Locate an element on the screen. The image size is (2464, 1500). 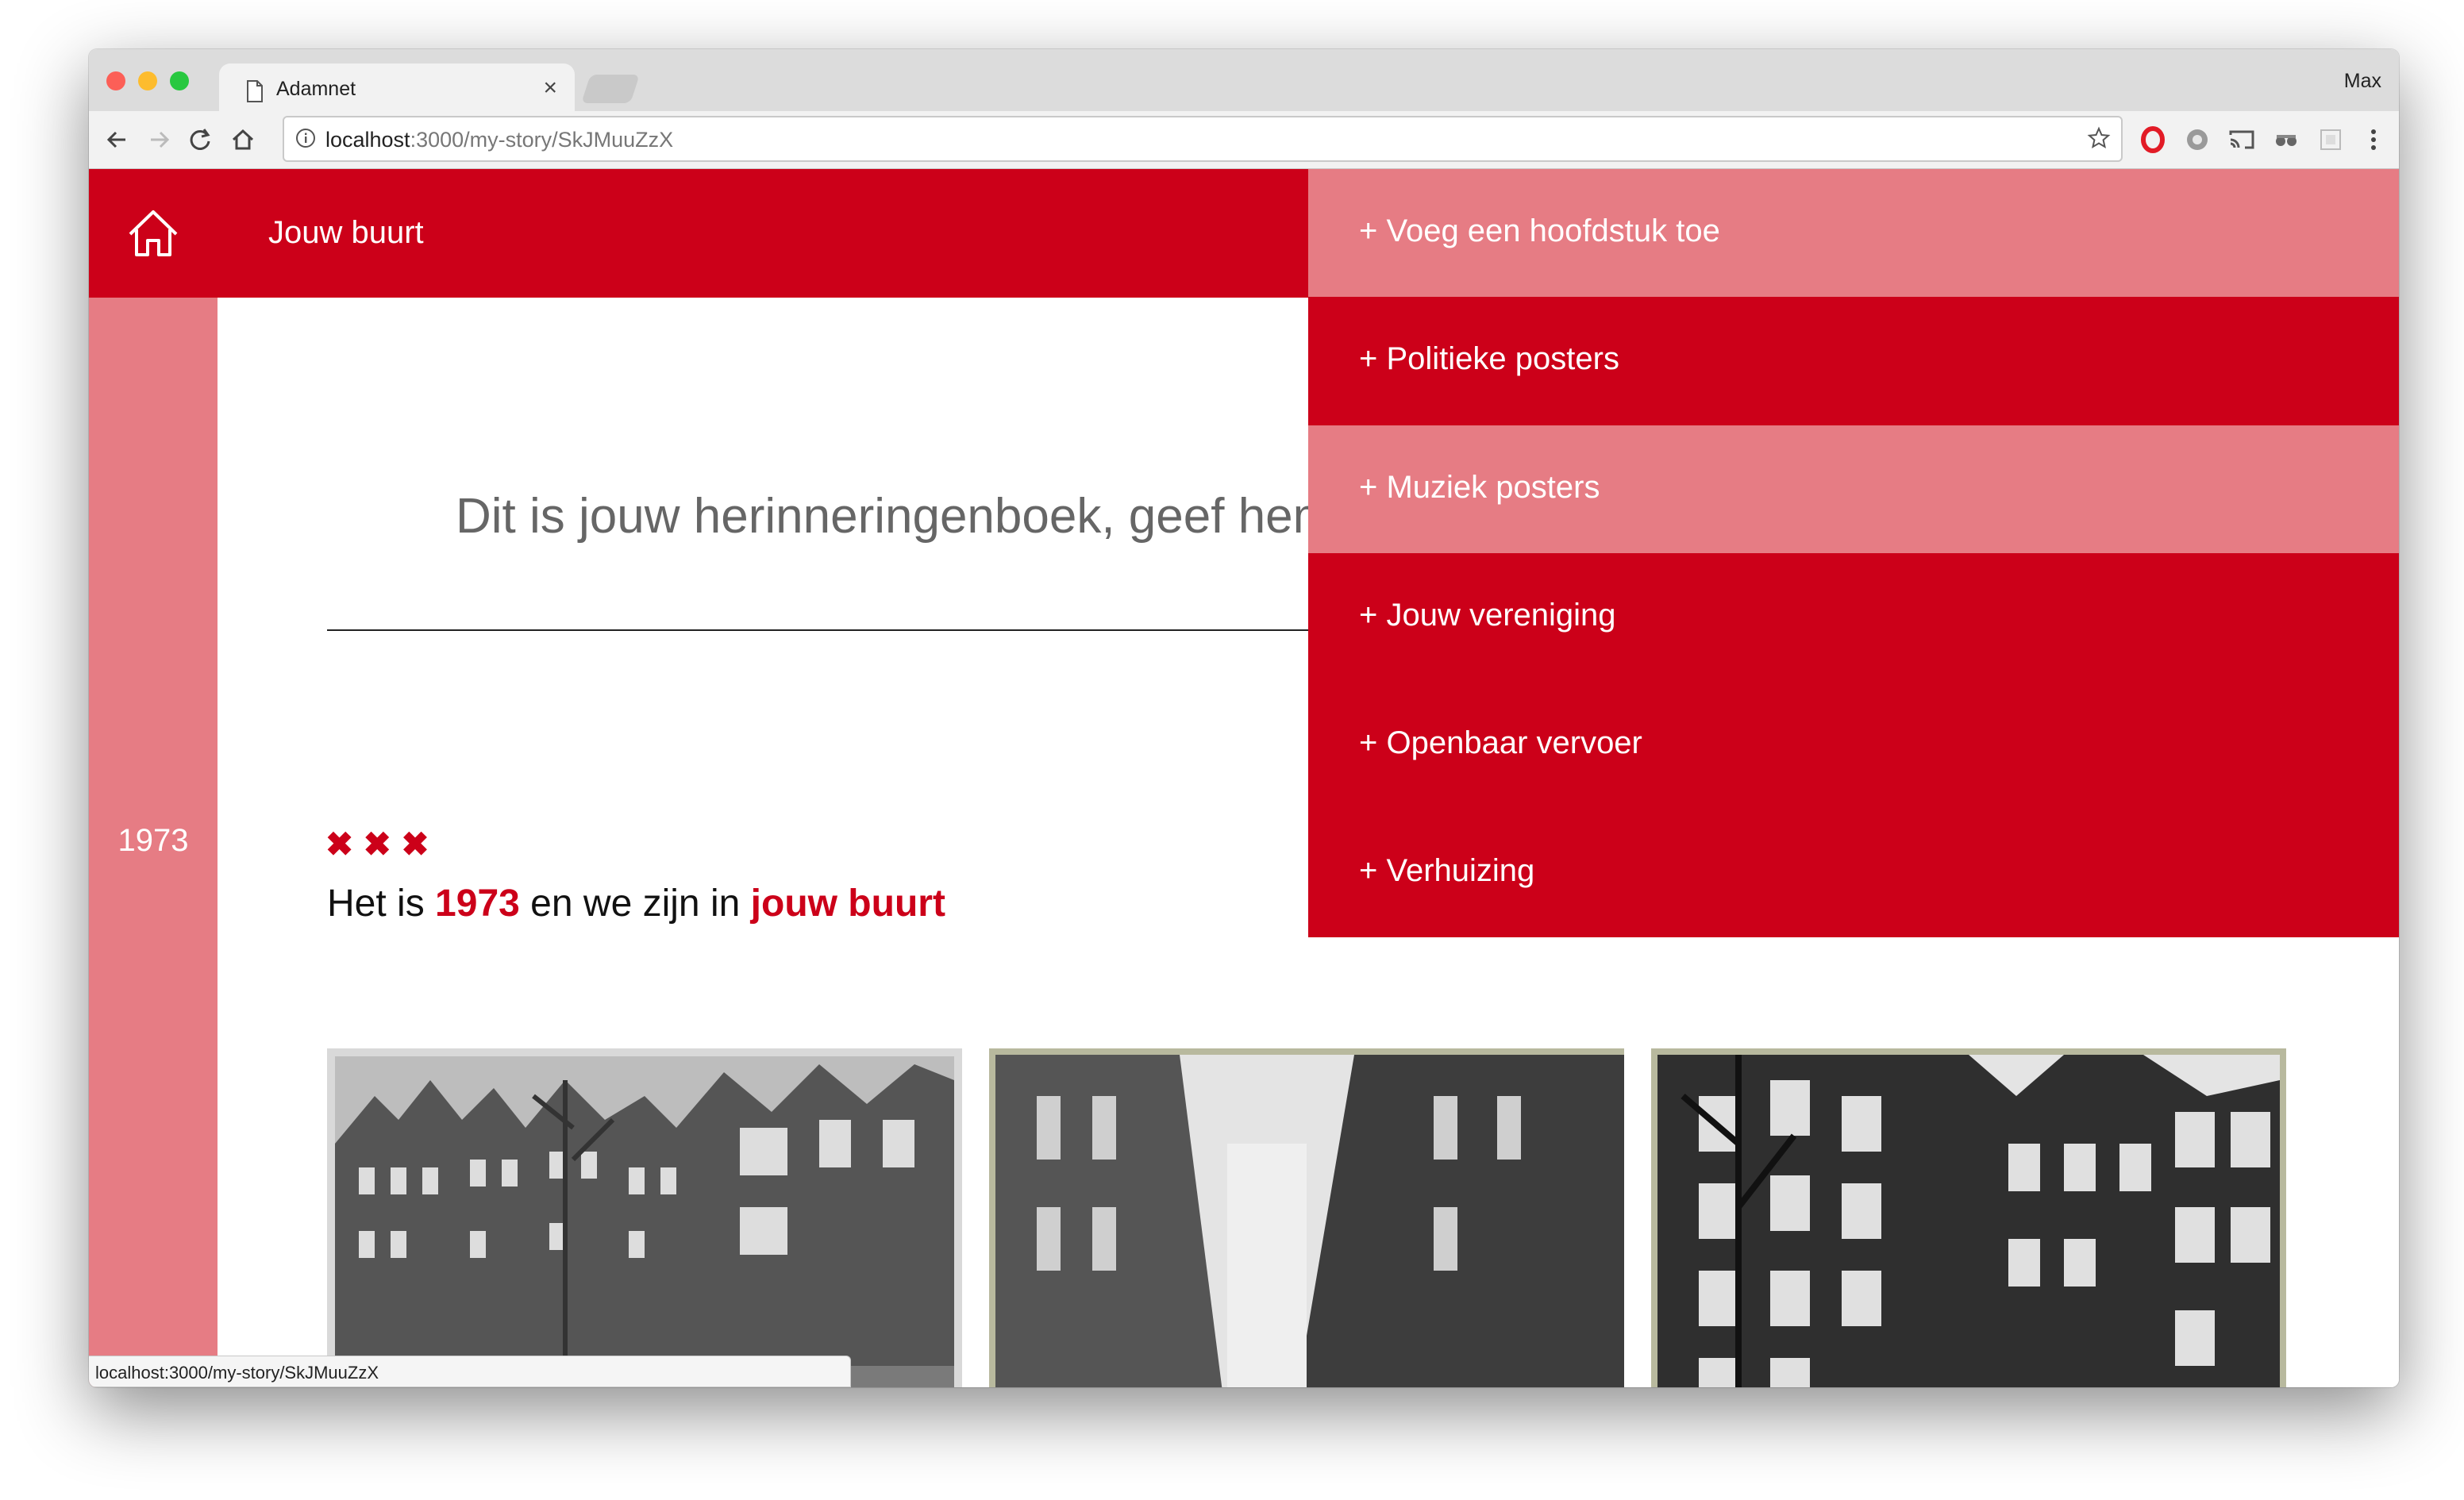
browser-menu-icon is located at coordinates (2373, 140).